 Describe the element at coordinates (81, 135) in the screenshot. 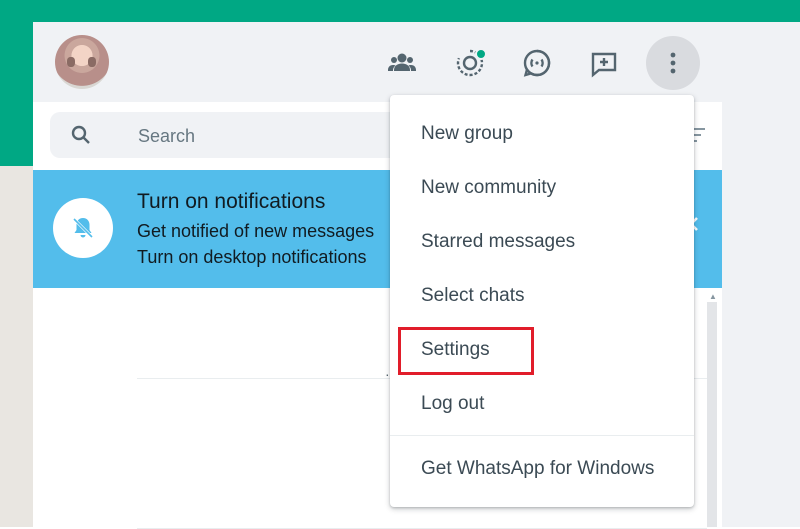

I see `search-icon` at that location.